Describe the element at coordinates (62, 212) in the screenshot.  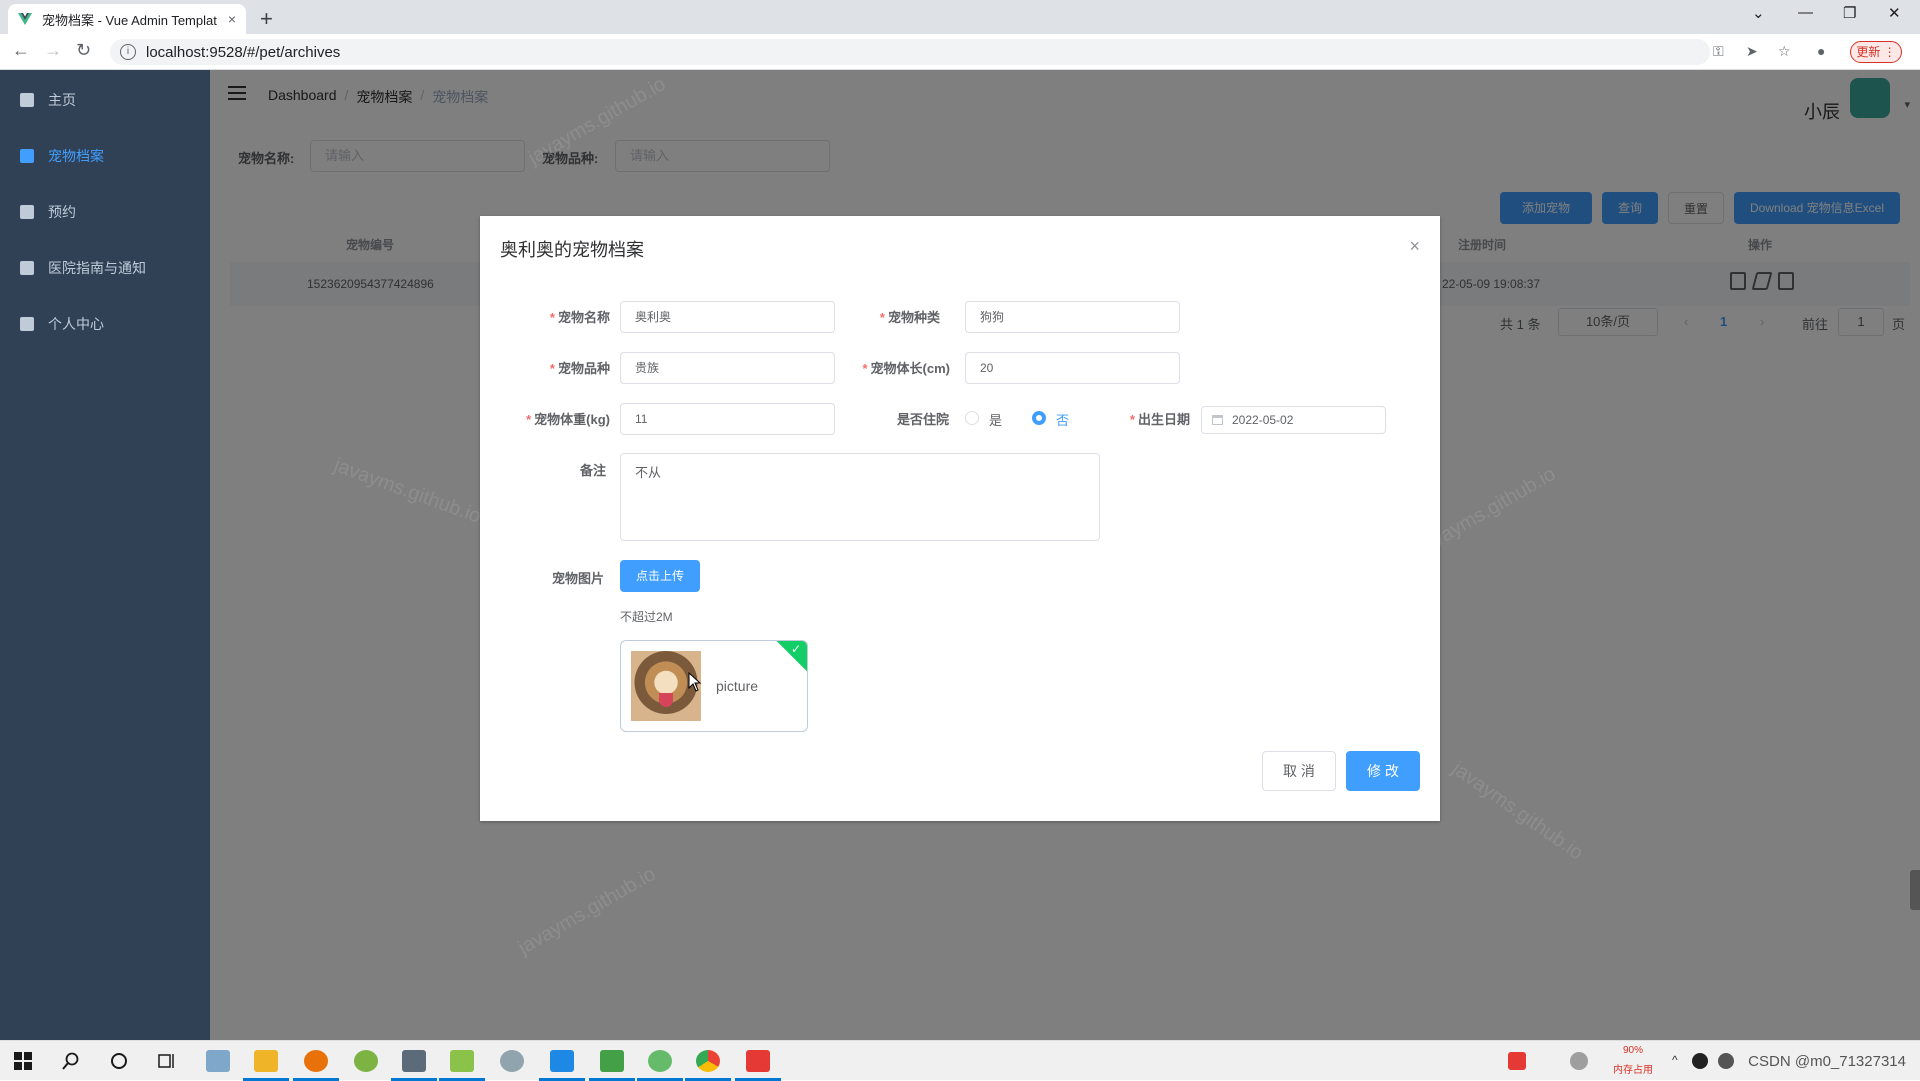
I see `sidebar-item-label: 预约` at that location.